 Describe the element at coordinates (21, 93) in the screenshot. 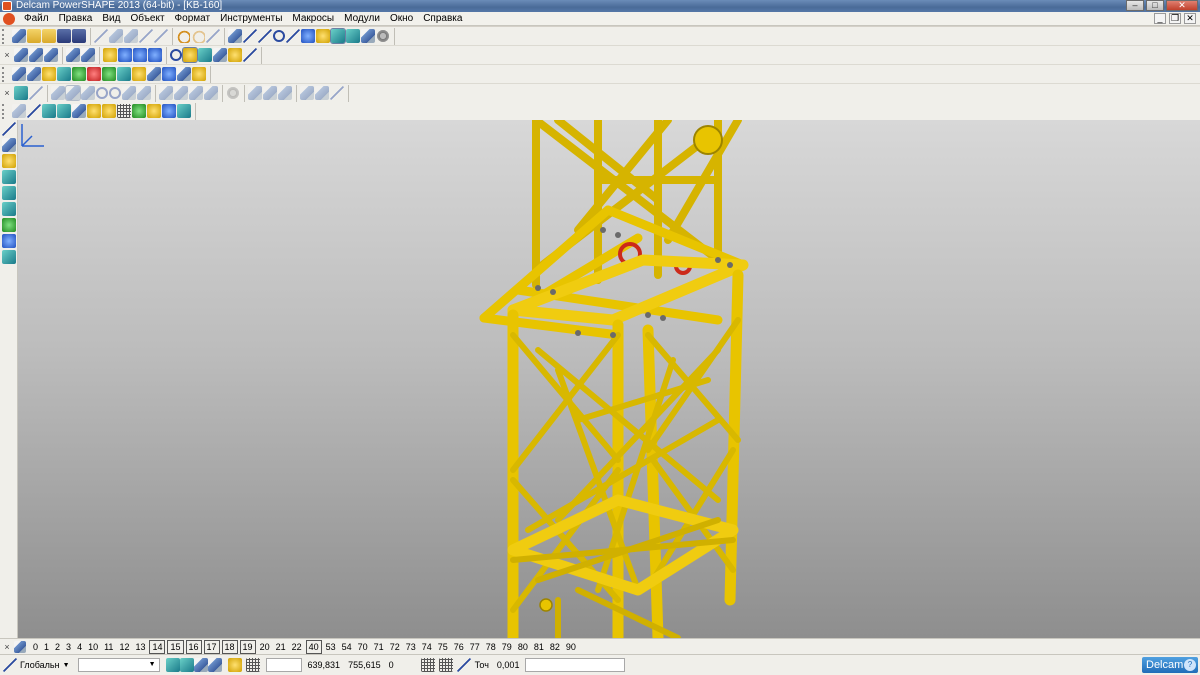

I see `select-solid-icon` at that location.